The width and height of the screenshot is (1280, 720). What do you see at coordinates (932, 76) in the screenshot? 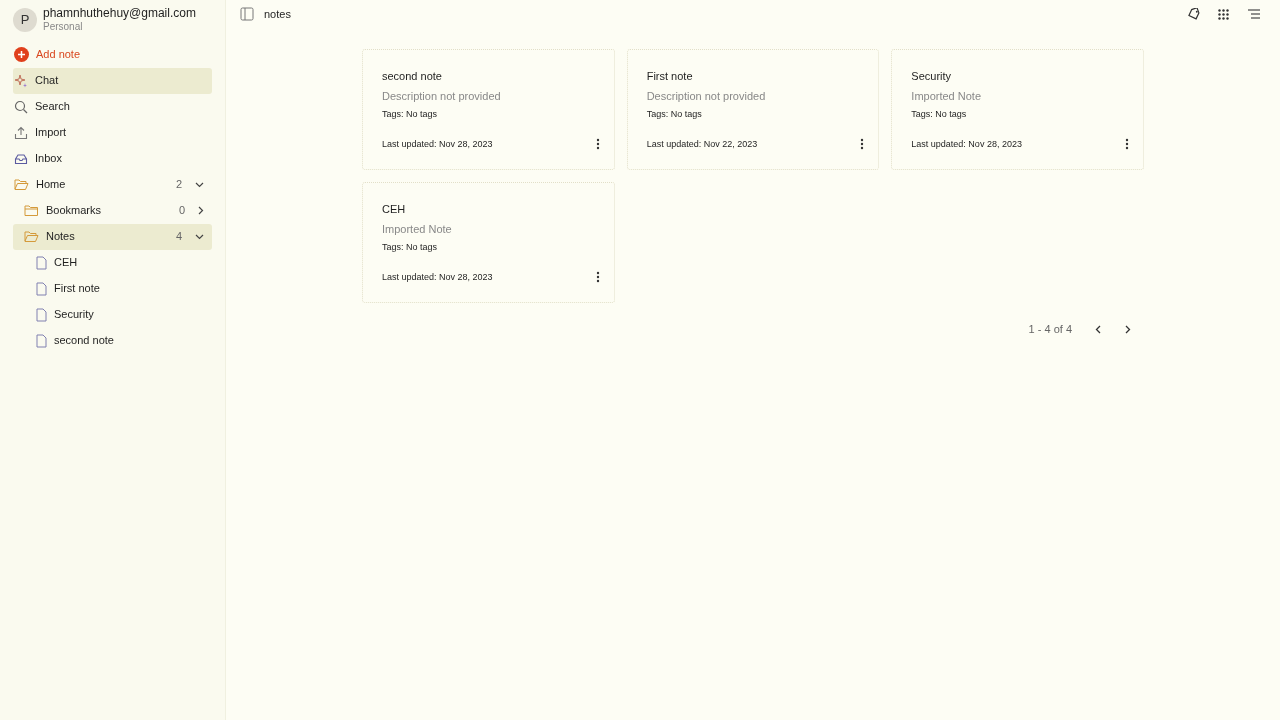
I see `note-title: Security` at bounding box center [932, 76].